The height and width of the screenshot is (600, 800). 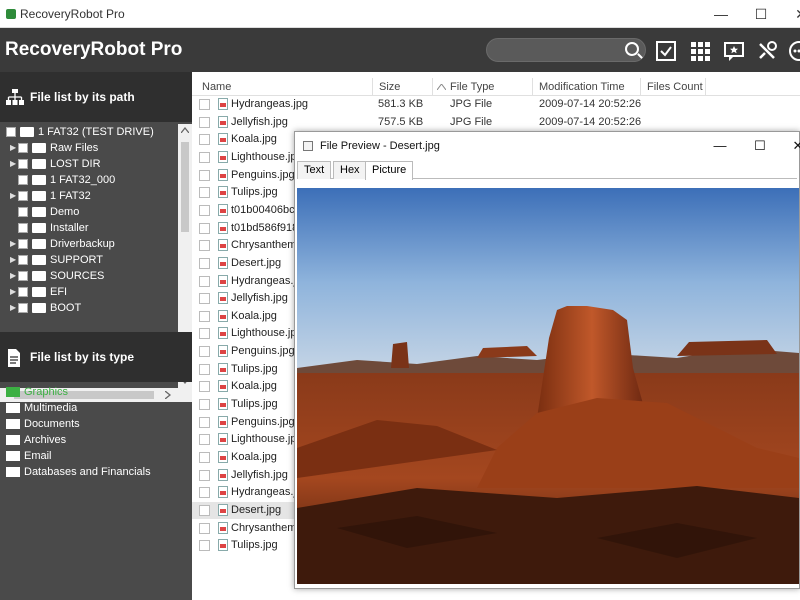 I want to click on more-options-icon, so click(x=794, y=51).